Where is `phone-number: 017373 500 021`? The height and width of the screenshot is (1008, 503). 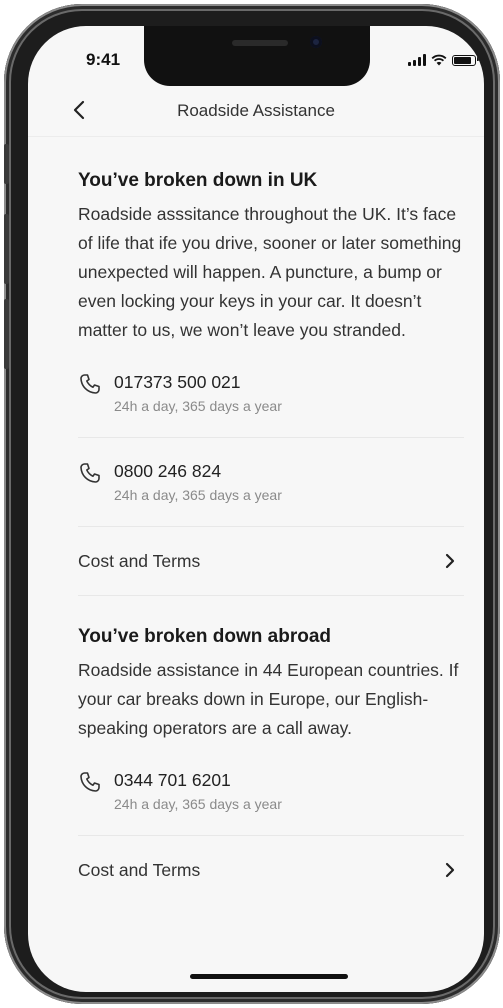 phone-number: 017373 500 021 is located at coordinates (198, 382).